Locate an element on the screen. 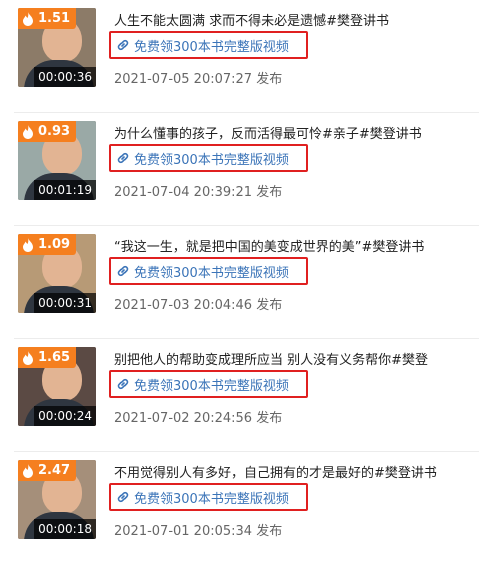 Image resolution: width=479 pixels, height=565 pixels. heat-value: 2.47 is located at coordinates (54, 470).